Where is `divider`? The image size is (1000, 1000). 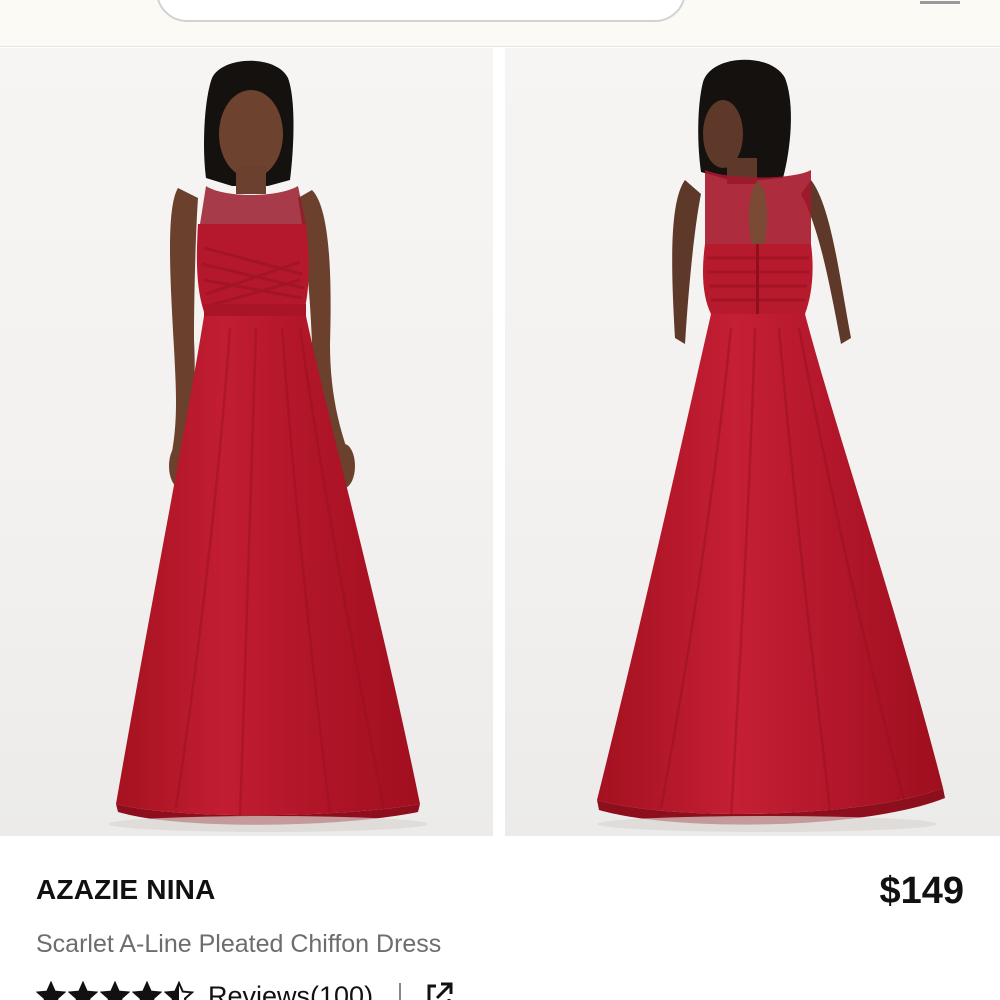
divider is located at coordinates (400, 991).